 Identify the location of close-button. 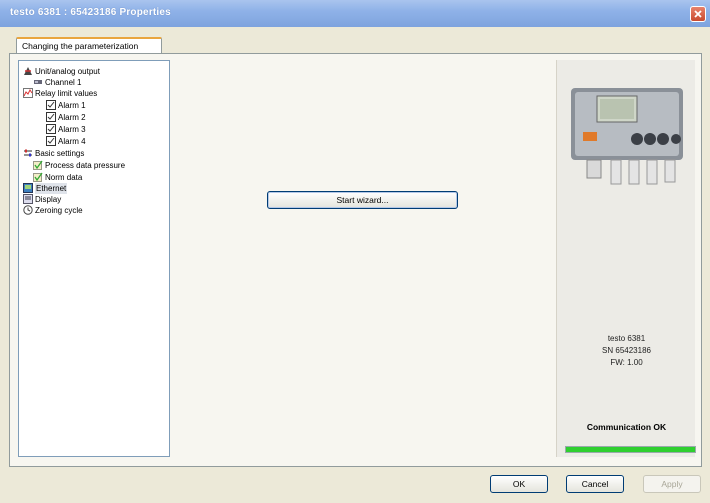
(698, 14).